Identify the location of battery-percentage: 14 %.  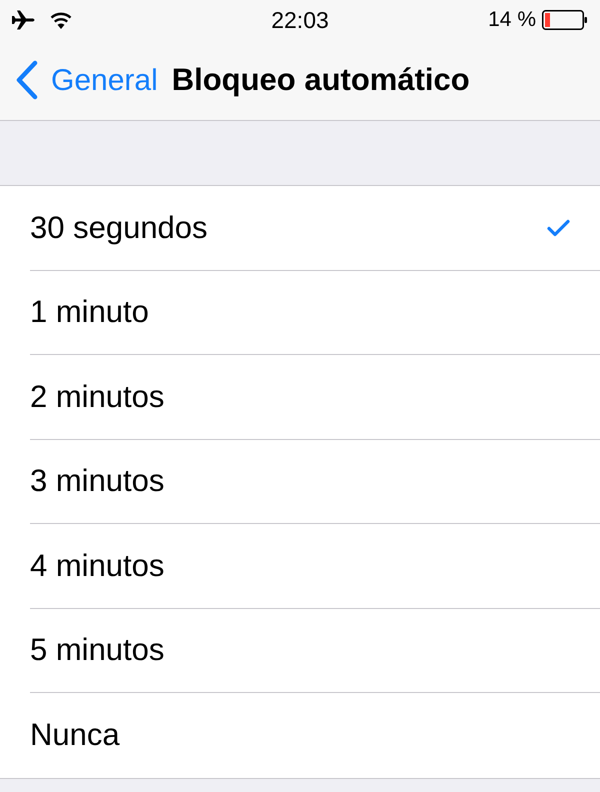
(512, 20).